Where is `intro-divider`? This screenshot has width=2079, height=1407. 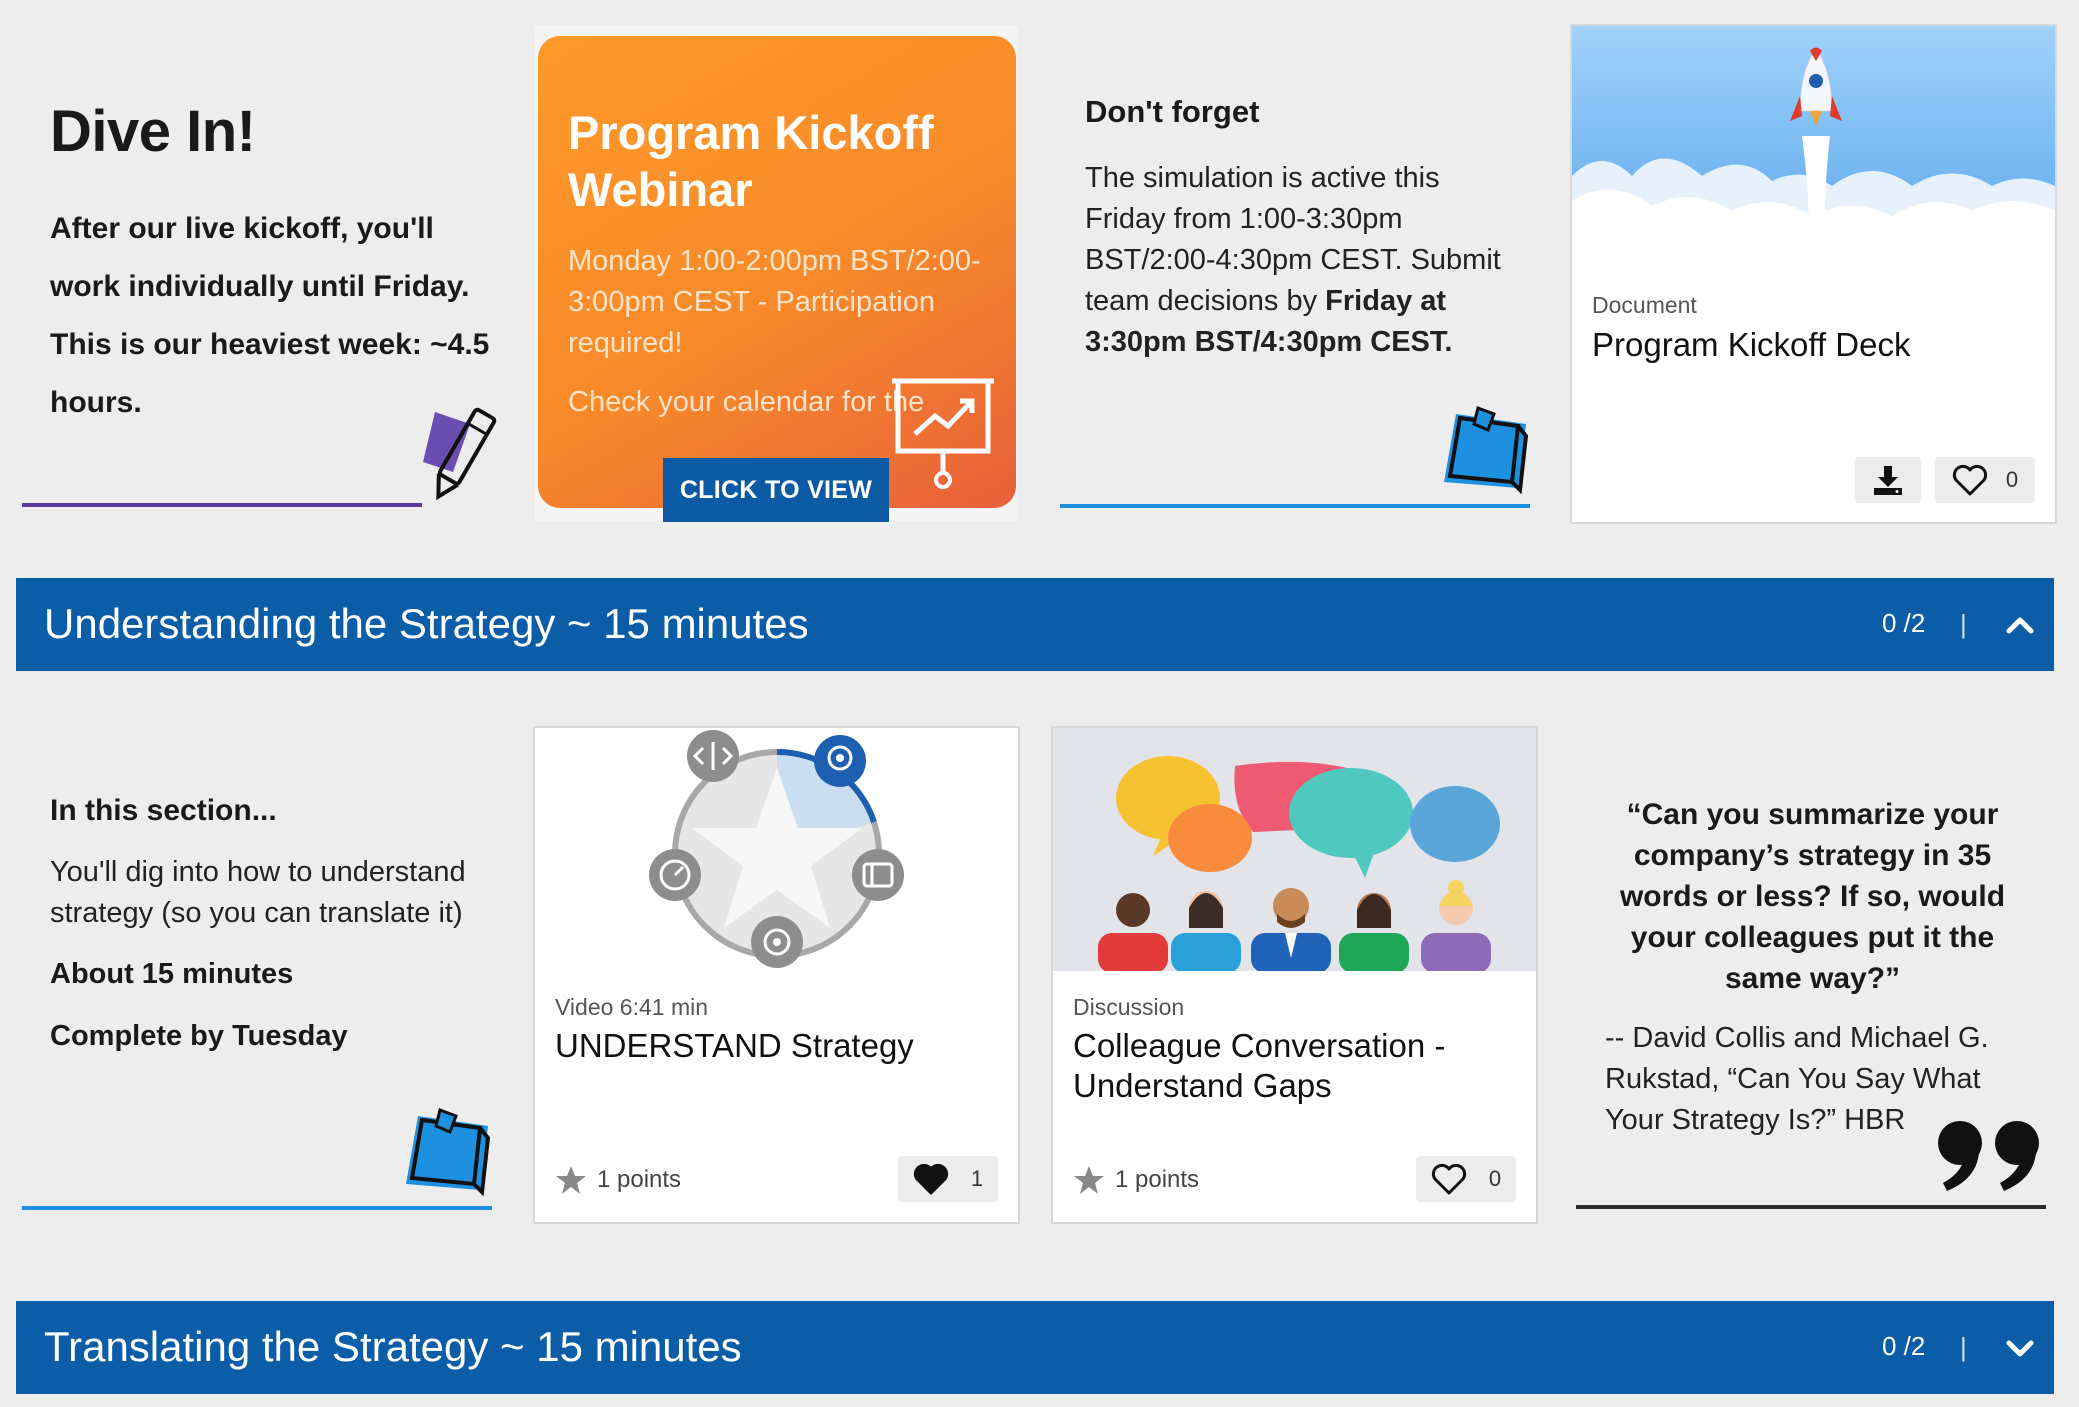 intro-divider is located at coordinates (222, 505).